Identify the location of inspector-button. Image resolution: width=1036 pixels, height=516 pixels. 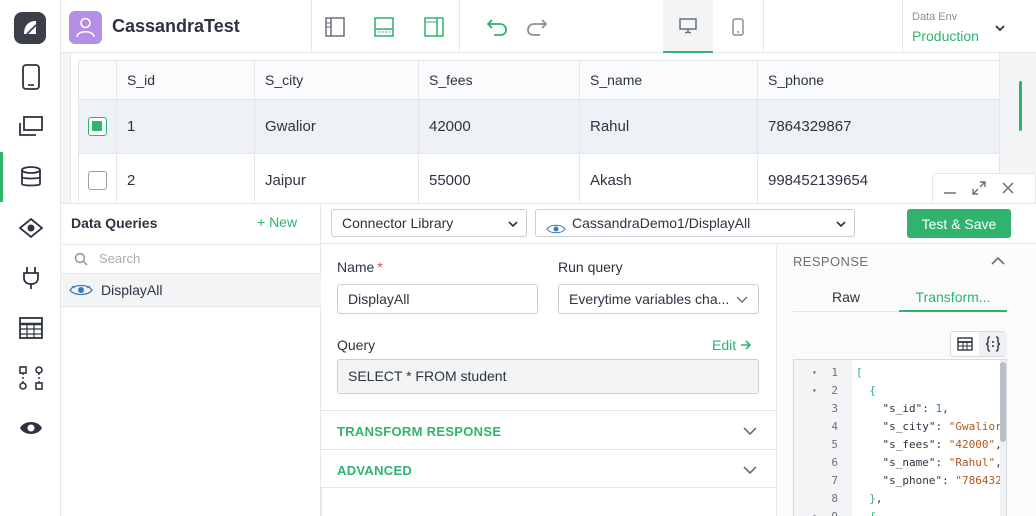
(30, 228).